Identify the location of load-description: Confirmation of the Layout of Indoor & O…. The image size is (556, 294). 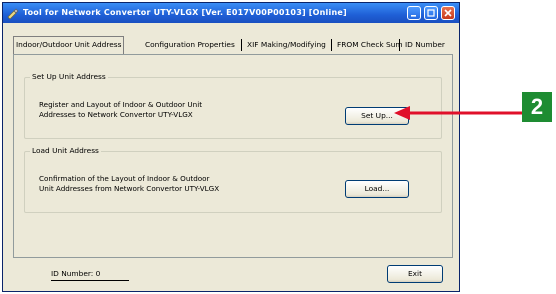
(129, 184).